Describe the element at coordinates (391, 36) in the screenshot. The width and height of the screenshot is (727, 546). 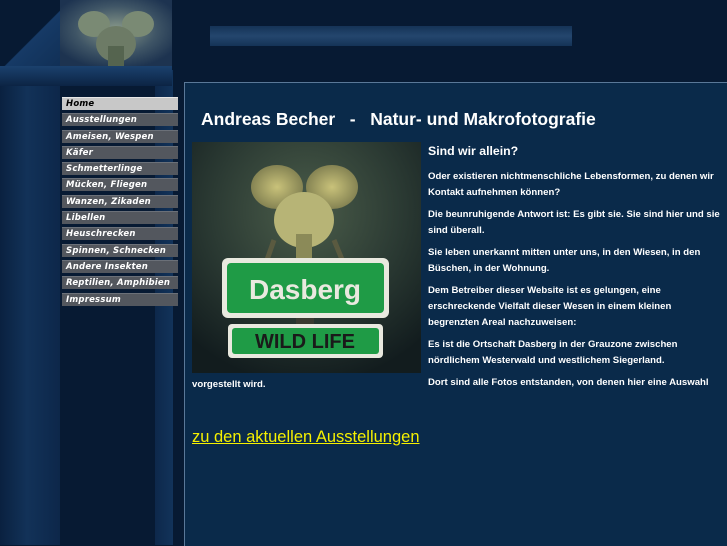
I see `decorative-top-bar` at that location.